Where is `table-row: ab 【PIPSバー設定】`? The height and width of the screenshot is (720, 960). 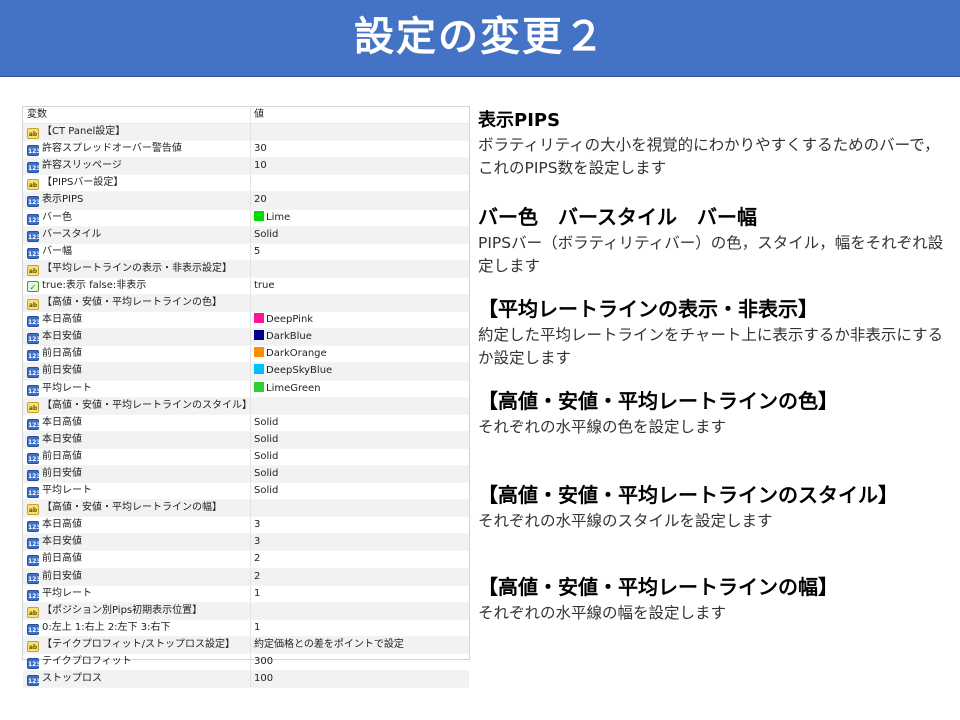
table-row: ab 【PIPSバー設定】 is located at coordinates (246, 184).